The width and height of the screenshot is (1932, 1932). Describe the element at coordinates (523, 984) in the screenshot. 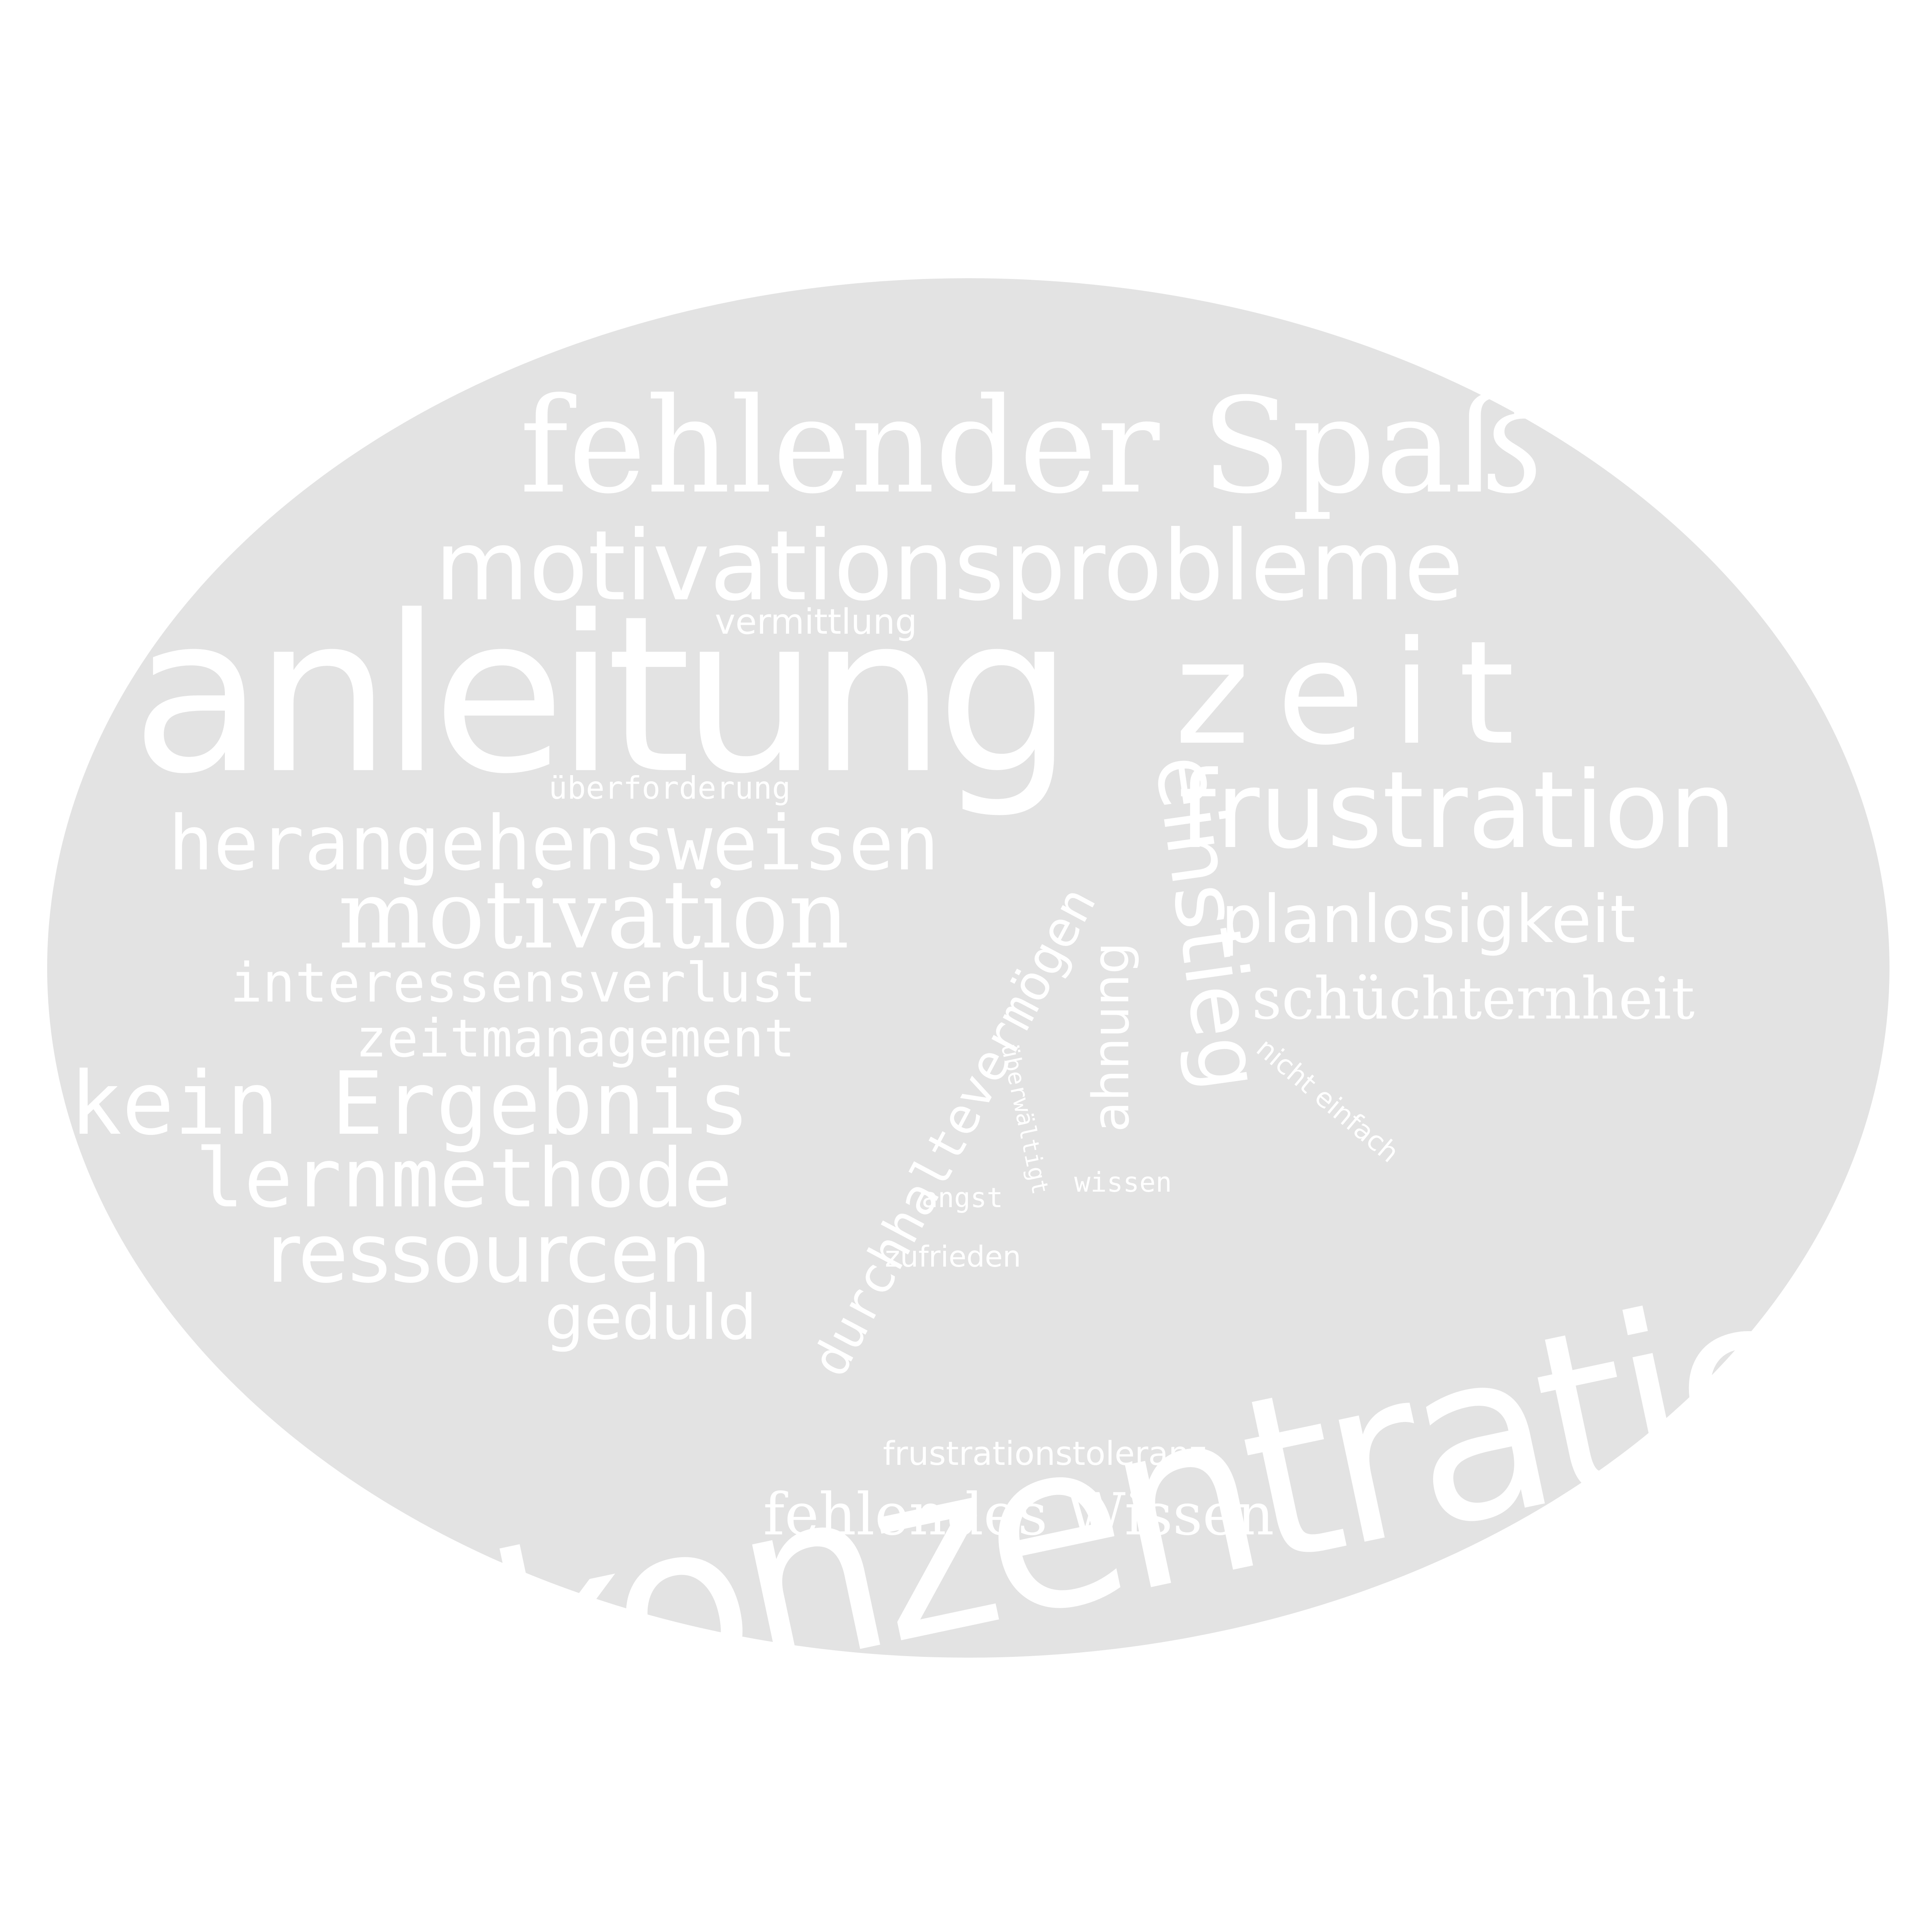

I see `word-interessensverlust: interessensverlust` at that location.